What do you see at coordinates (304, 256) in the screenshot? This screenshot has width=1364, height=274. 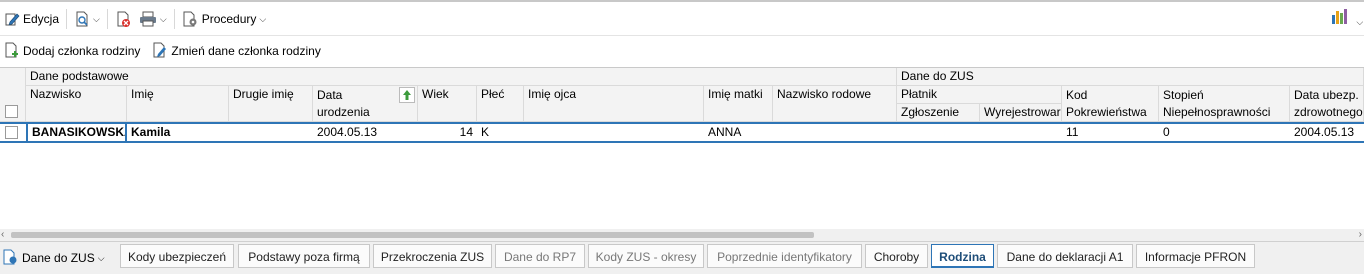 I see `tab-podstawy-poza-firma: Podstawy poza firmą` at bounding box center [304, 256].